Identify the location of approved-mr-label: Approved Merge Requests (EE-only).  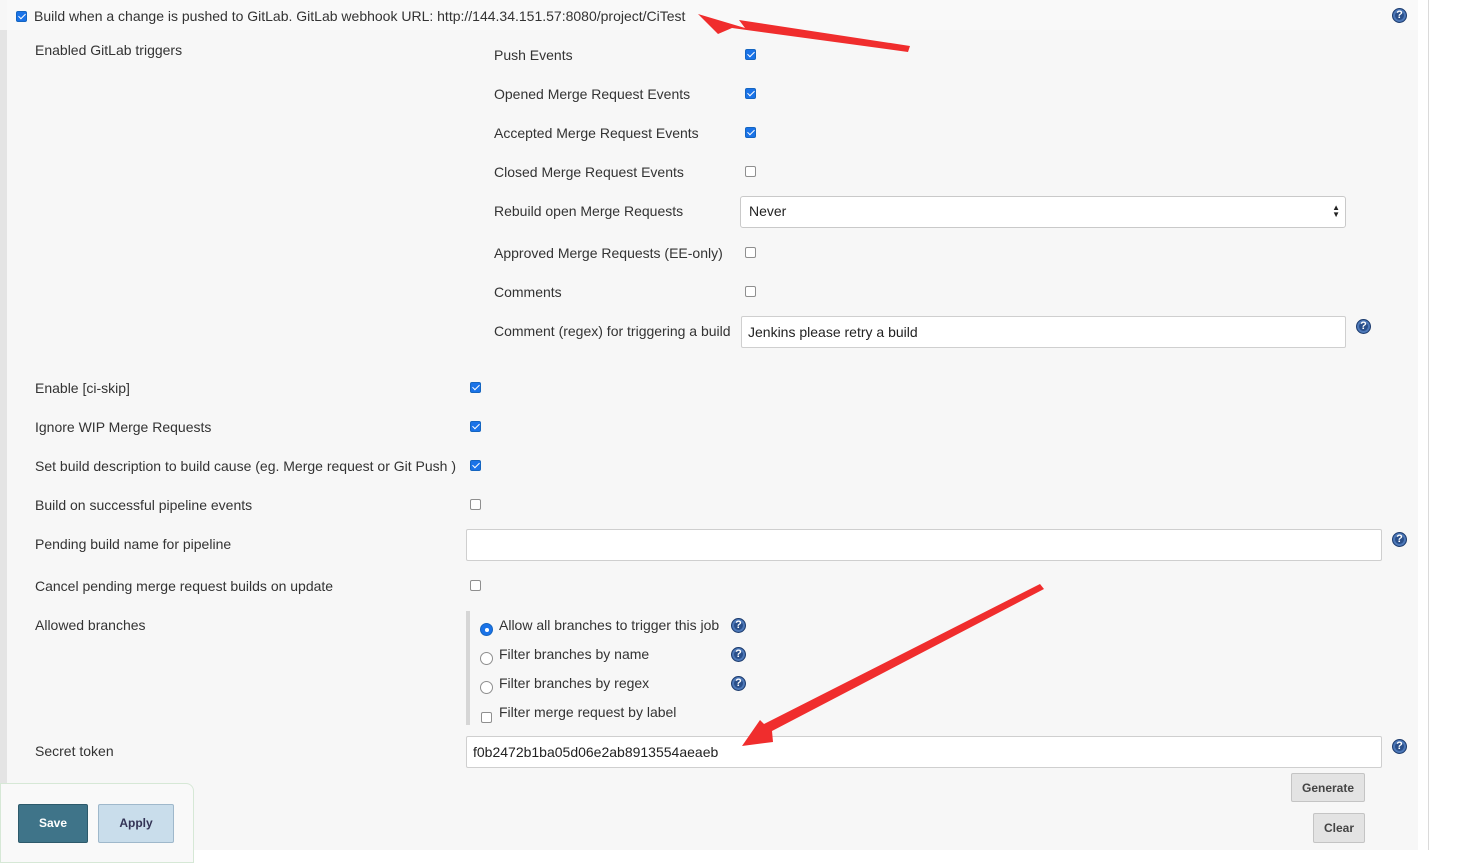
(608, 253).